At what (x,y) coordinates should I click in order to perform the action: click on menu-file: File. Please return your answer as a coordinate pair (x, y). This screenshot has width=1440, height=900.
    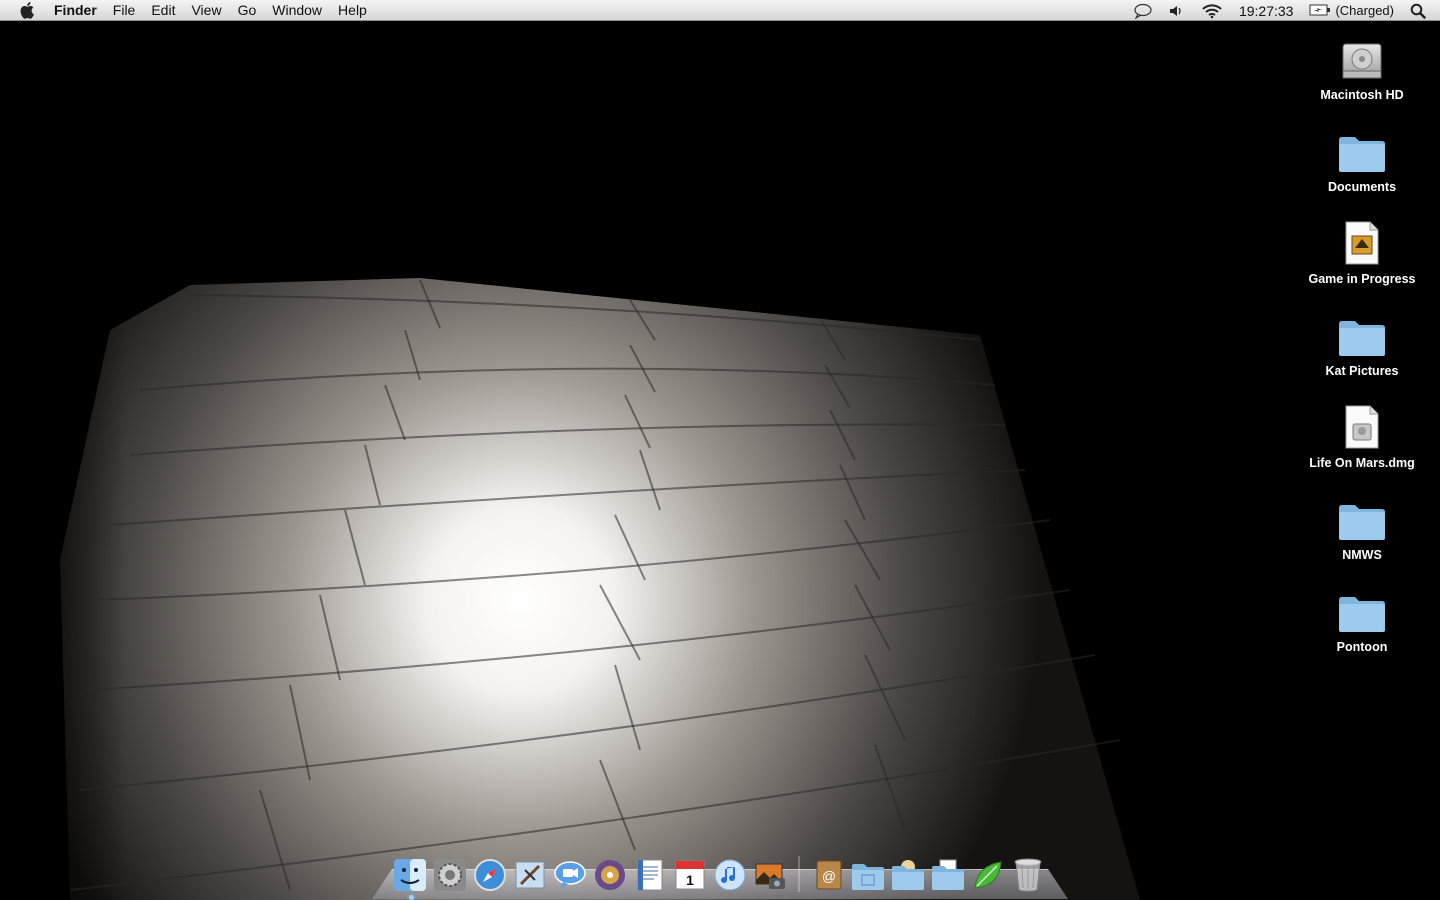
    Looking at the image, I should click on (124, 10).